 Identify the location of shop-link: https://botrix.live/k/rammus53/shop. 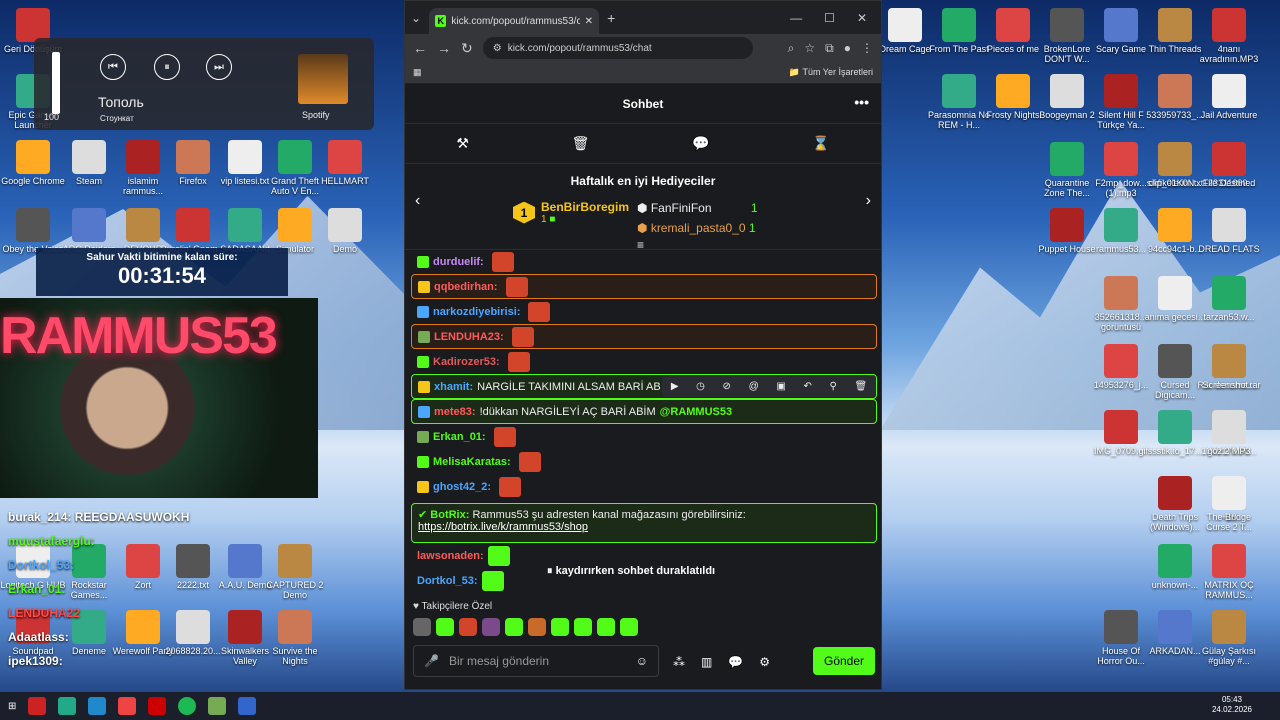
(503, 527).